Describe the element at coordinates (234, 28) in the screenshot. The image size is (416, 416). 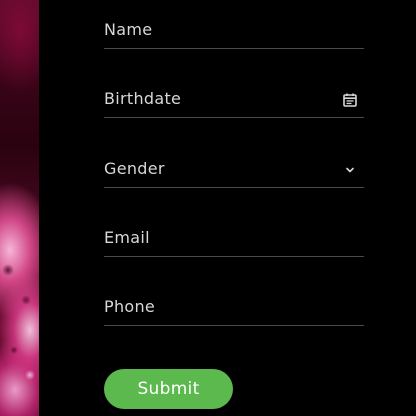
I see `name-field: Name` at that location.